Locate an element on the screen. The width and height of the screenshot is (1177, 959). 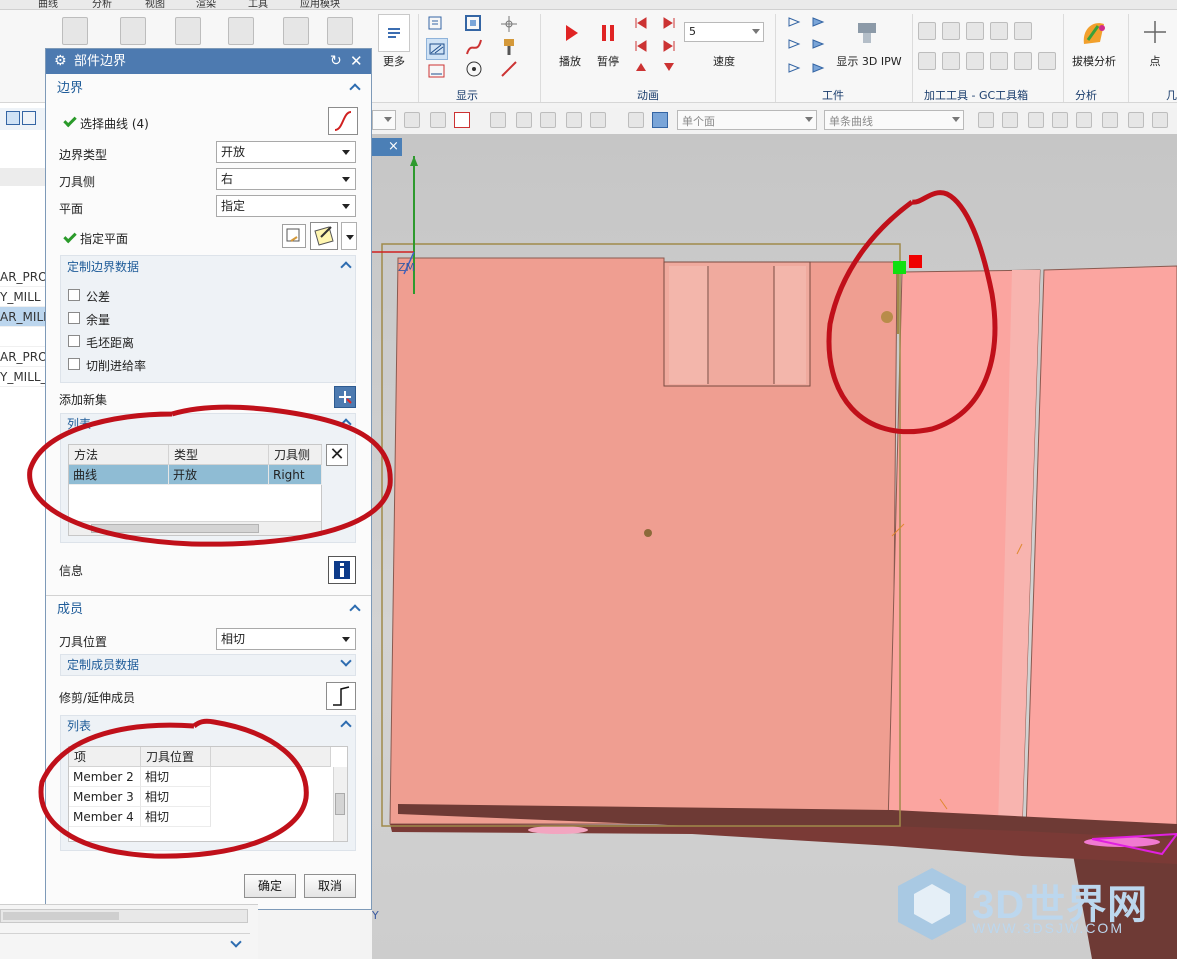
navigator-item: Y_MILL is located at coordinates (23, 297).